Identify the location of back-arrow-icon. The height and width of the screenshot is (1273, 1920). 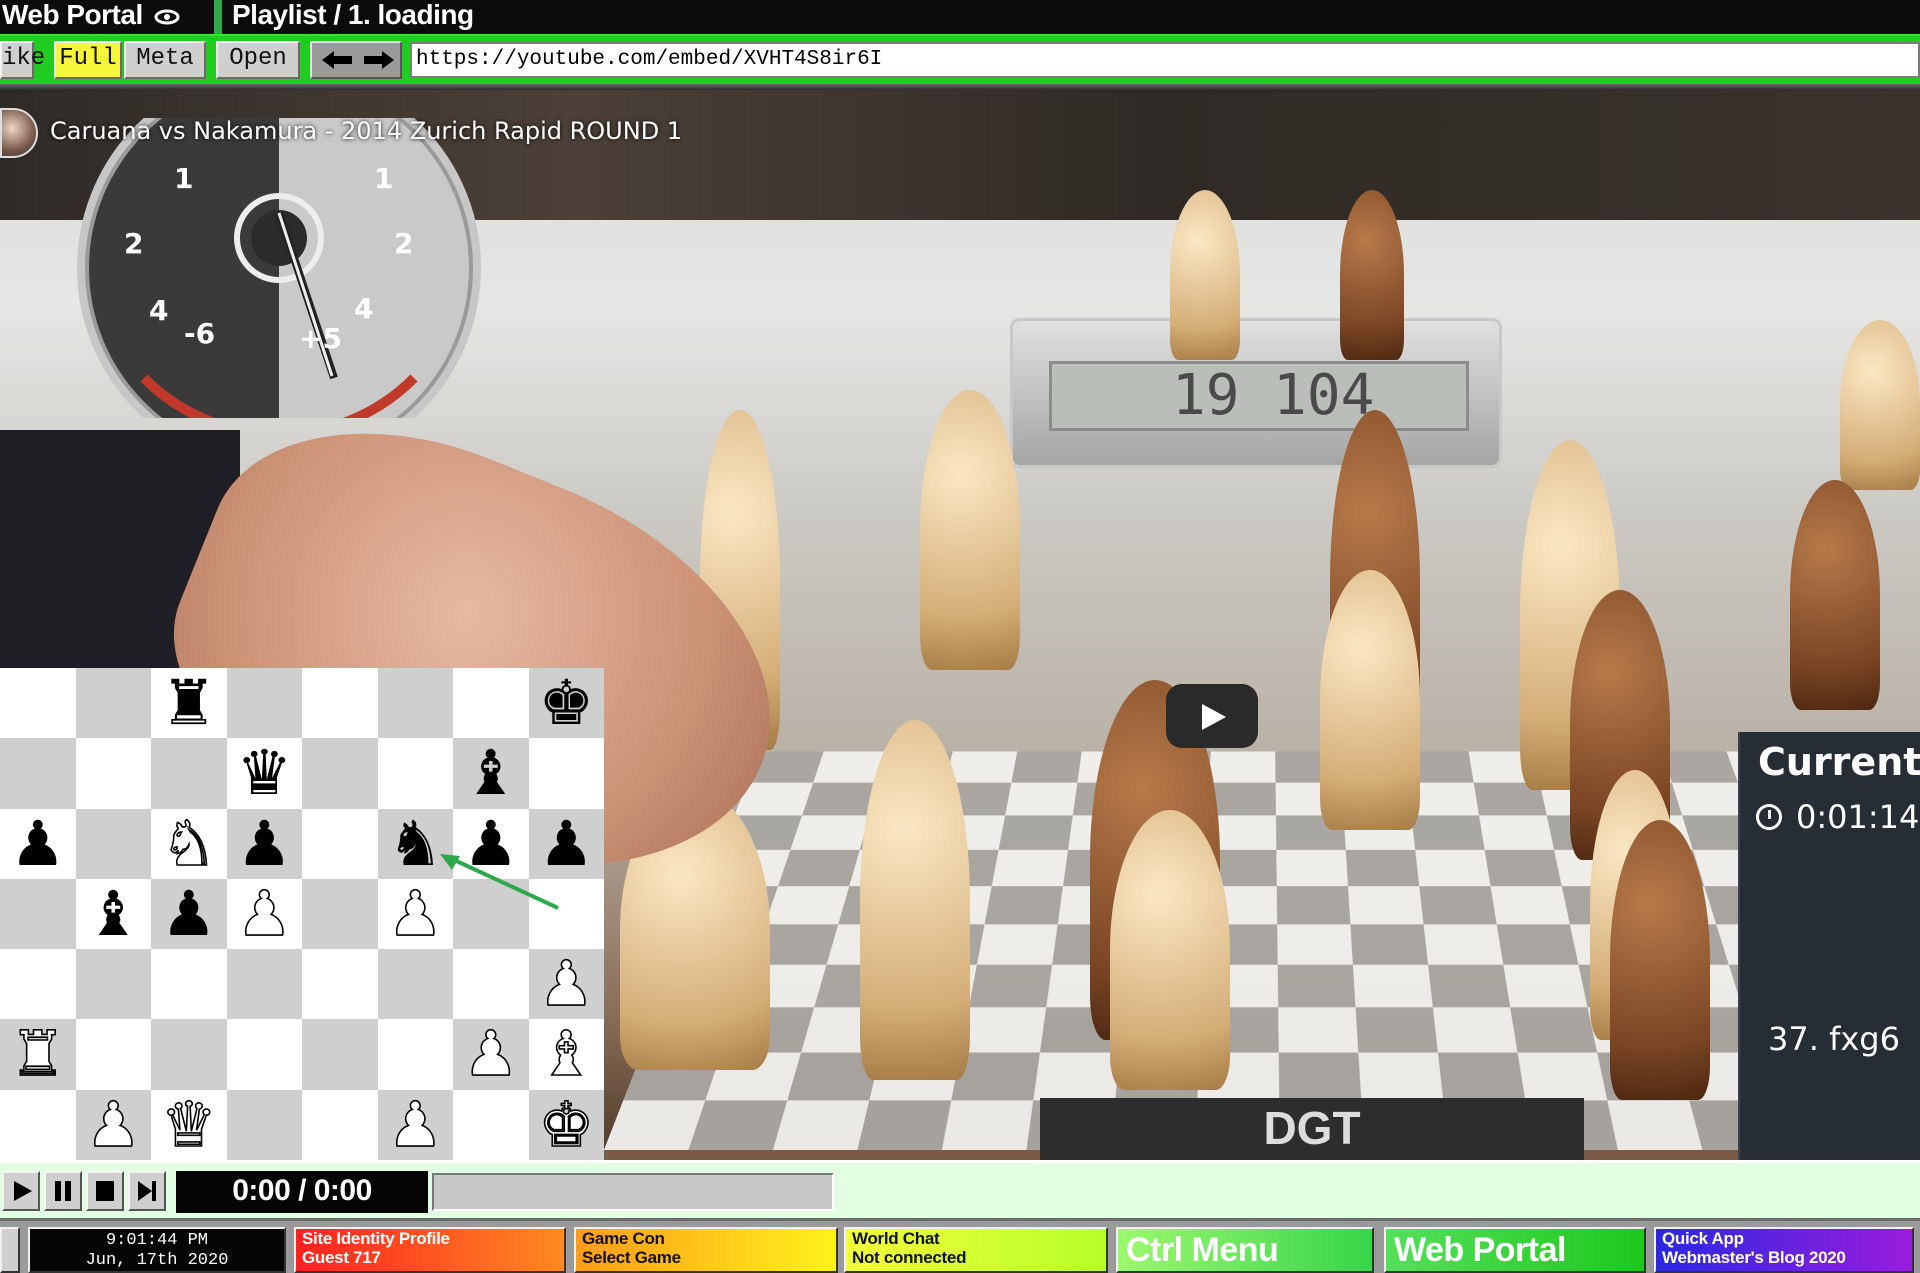
(338, 60).